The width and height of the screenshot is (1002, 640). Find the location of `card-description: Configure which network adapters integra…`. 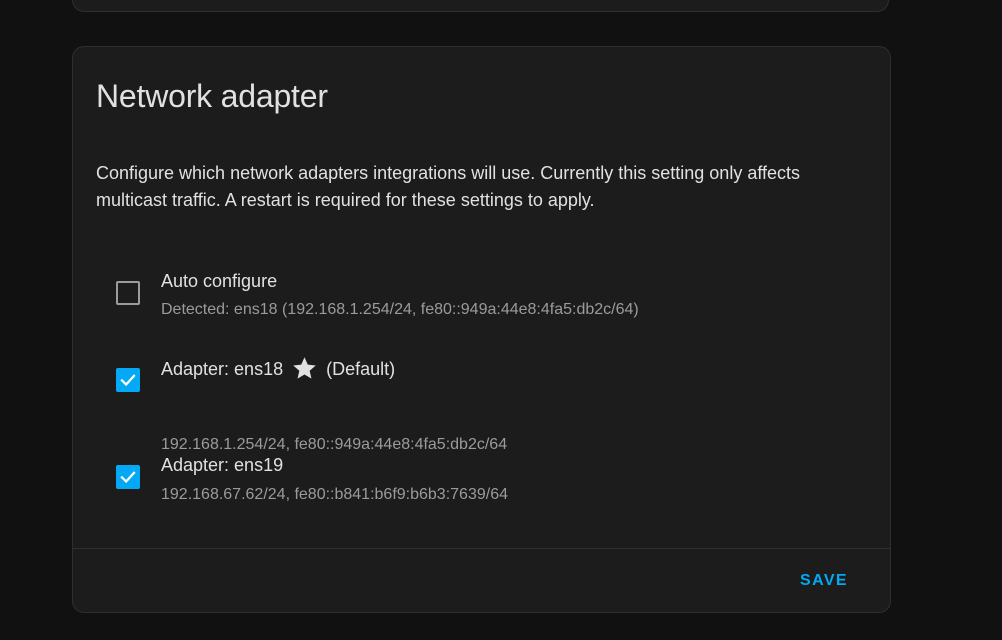

card-description: Configure which network adapters integra… is located at coordinates (448, 186).